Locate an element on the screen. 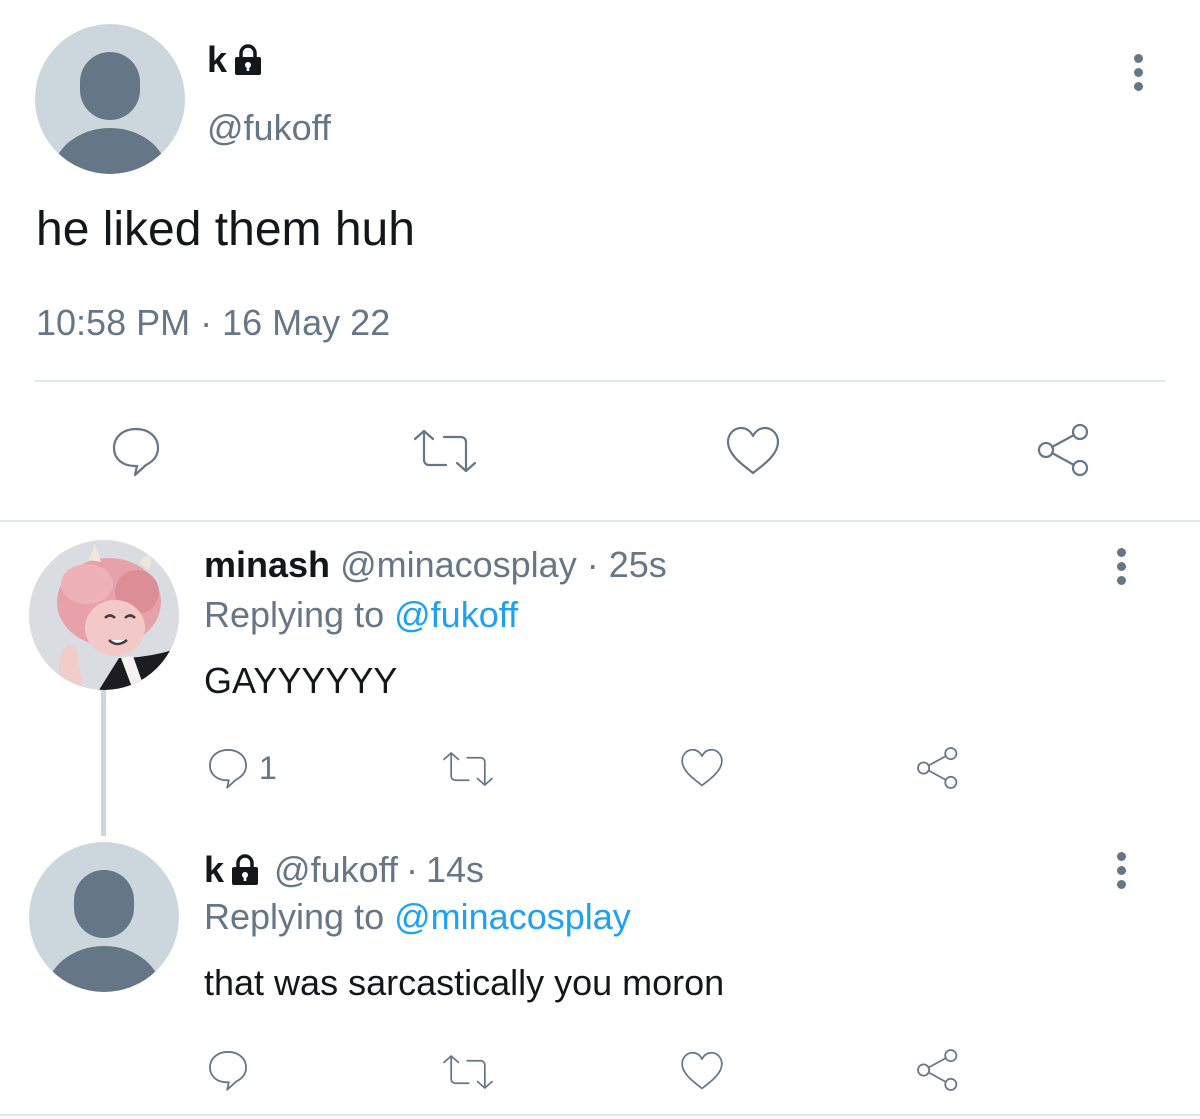 Image resolution: width=1200 pixels, height=1119 pixels. reply-timestamp: 25s is located at coordinates (638, 564).